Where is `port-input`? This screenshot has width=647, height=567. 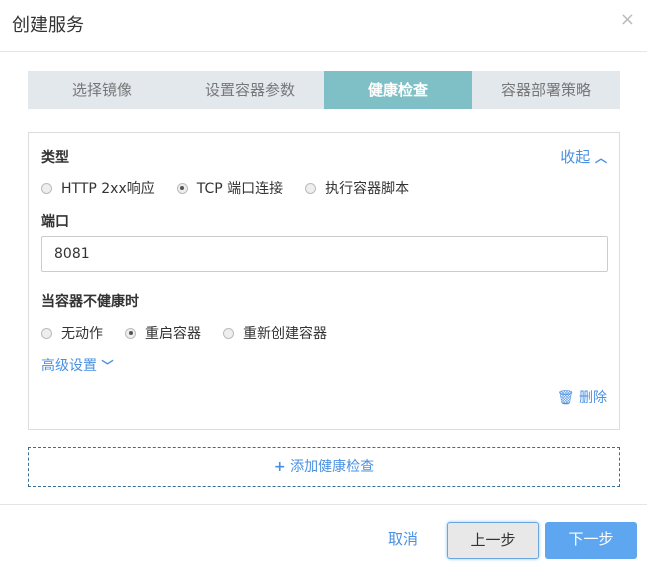
port-input is located at coordinates (324, 254).